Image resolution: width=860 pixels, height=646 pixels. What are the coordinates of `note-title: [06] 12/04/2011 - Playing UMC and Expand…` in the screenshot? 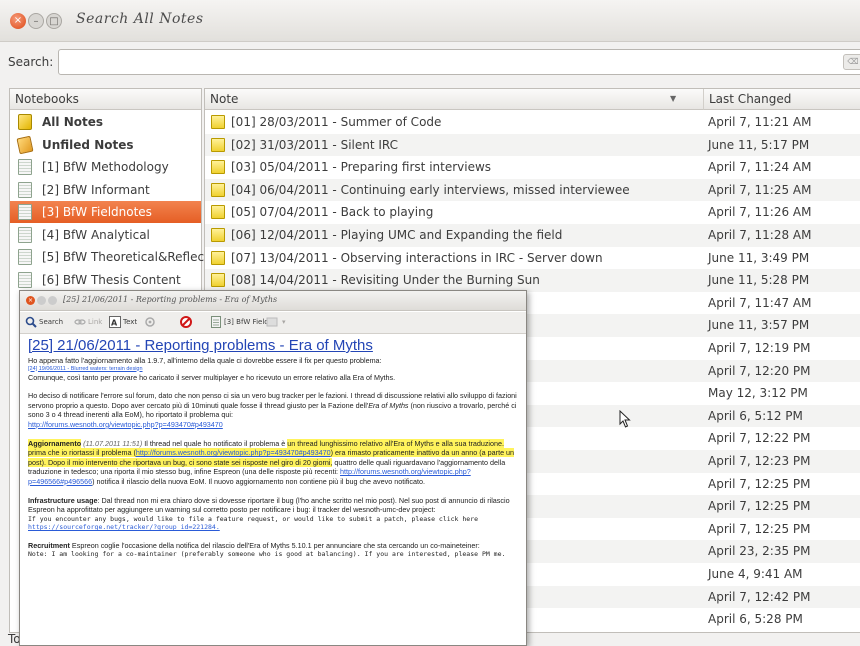 It's located at (397, 235).